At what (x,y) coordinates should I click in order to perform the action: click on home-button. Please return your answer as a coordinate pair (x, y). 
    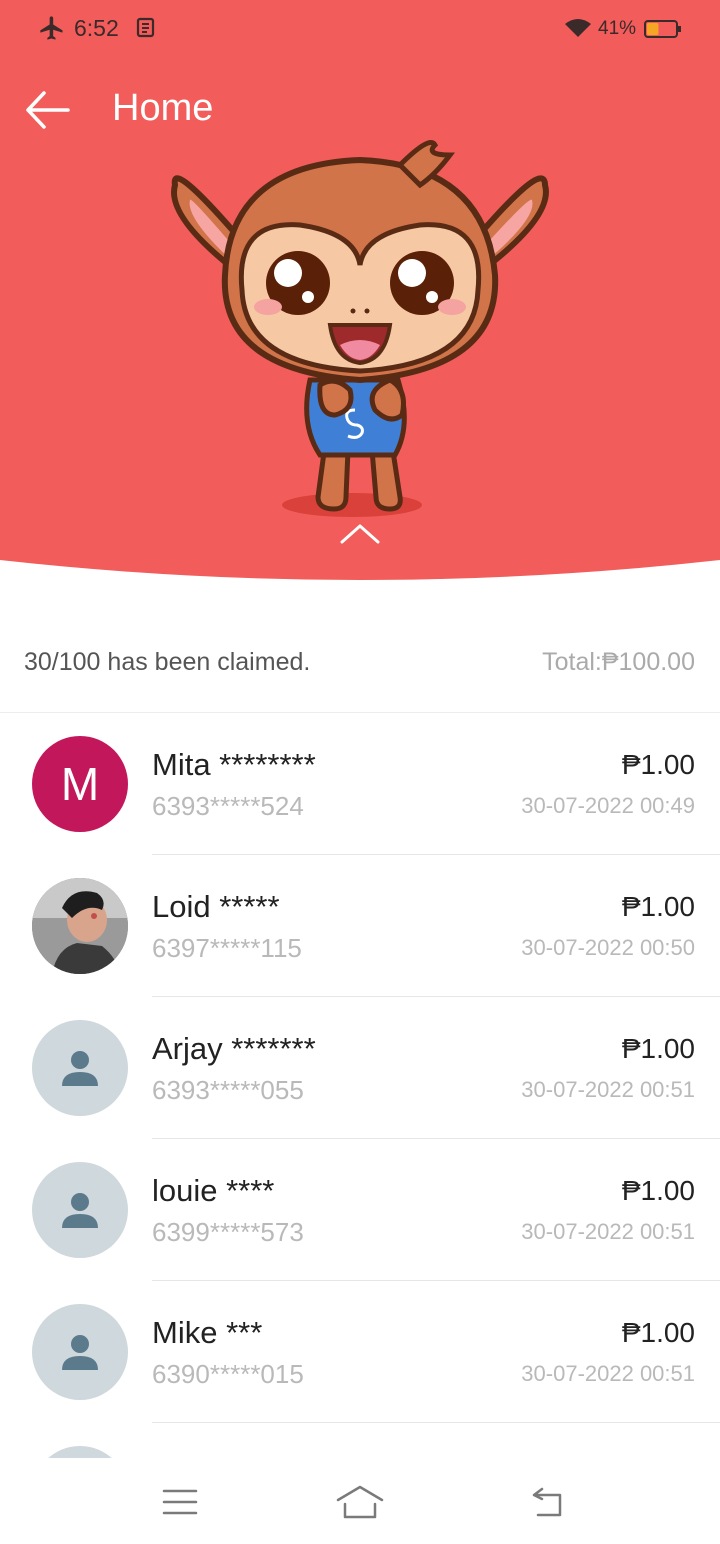
    Looking at the image, I should click on (360, 1502).